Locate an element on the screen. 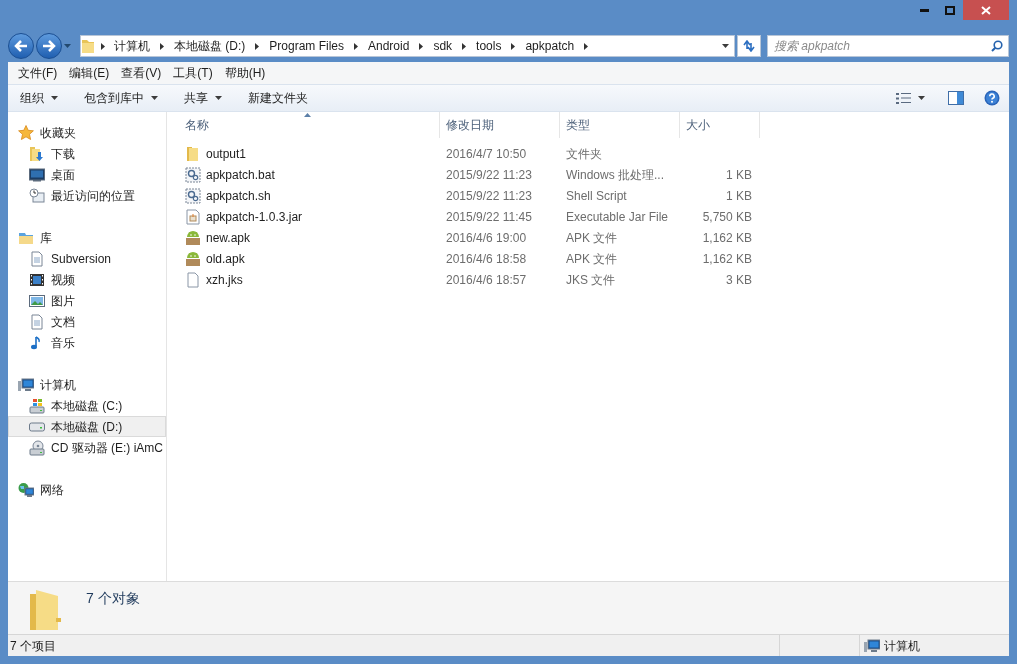 The height and width of the screenshot is (664, 1017). menu-item: 工具(T) is located at coordinates (193, 73).